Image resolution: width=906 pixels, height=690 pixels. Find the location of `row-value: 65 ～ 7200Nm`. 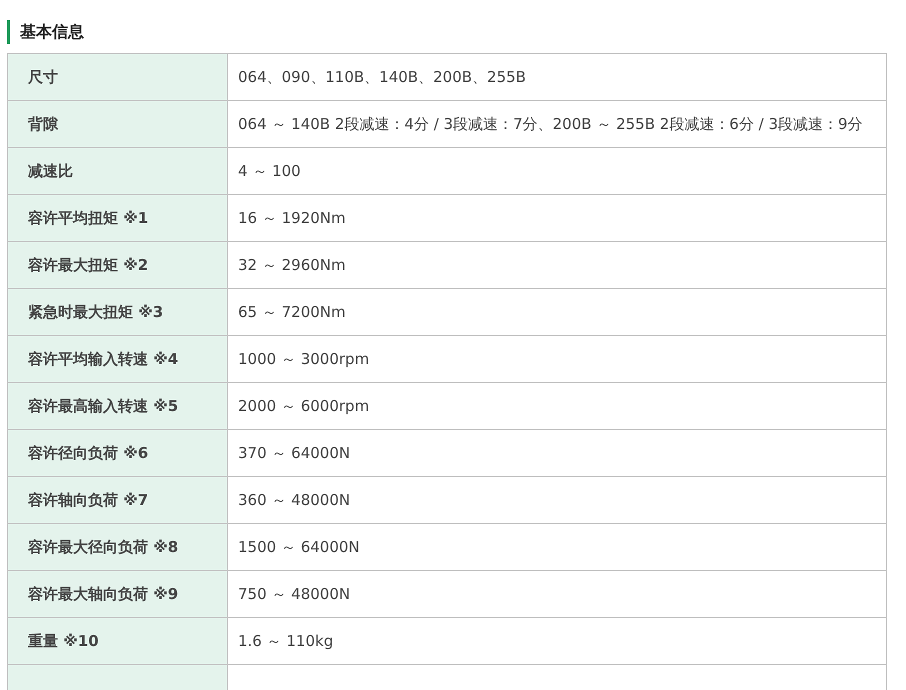

row-value: 65 ～ 7200Nm is located at coordinates (557, 312).